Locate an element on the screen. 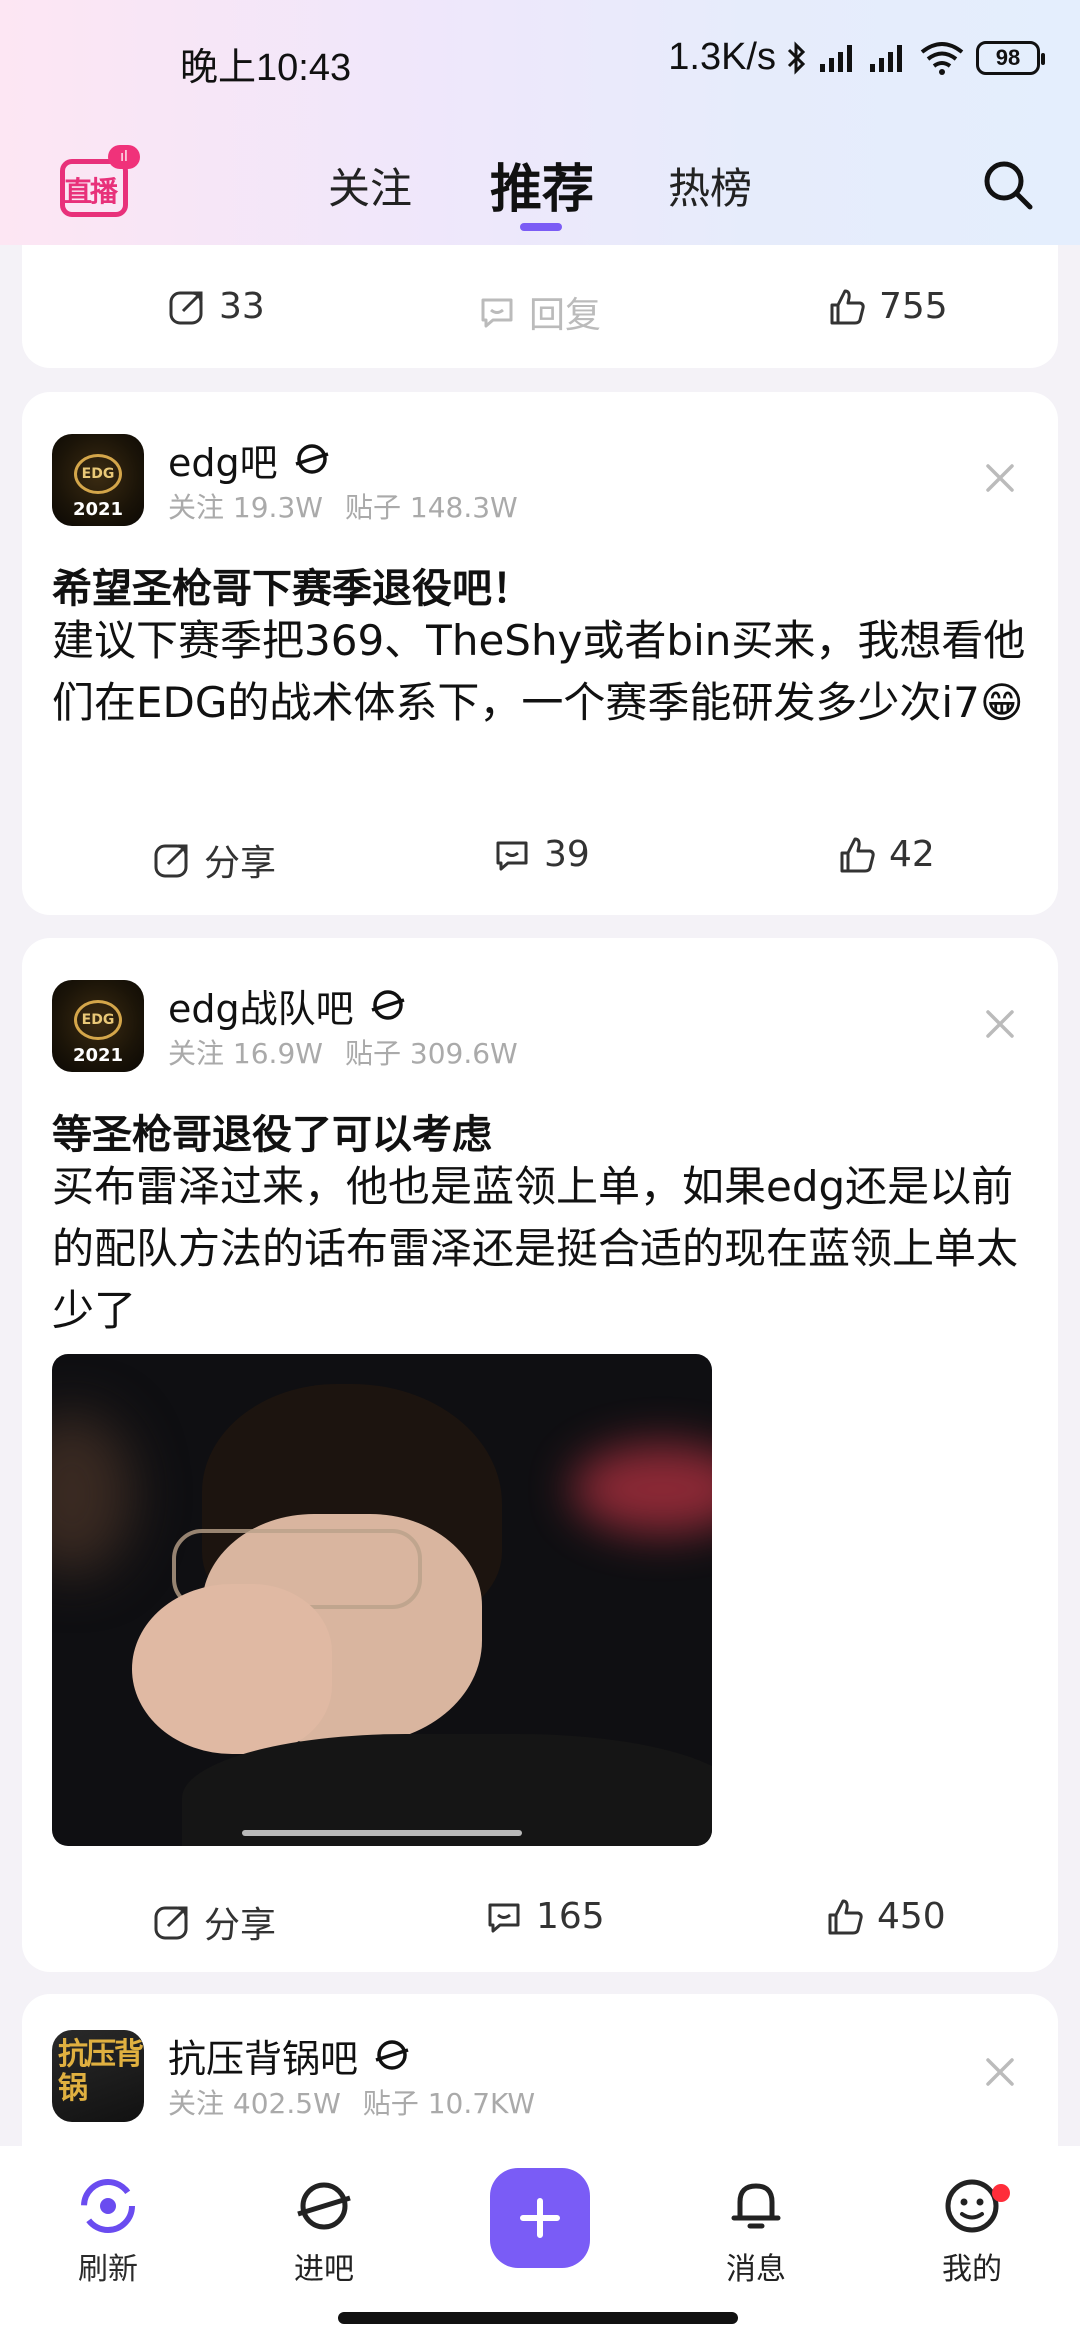 The image size is (1080, 2340). like-button: 42 is located at coordinates (886, 854).